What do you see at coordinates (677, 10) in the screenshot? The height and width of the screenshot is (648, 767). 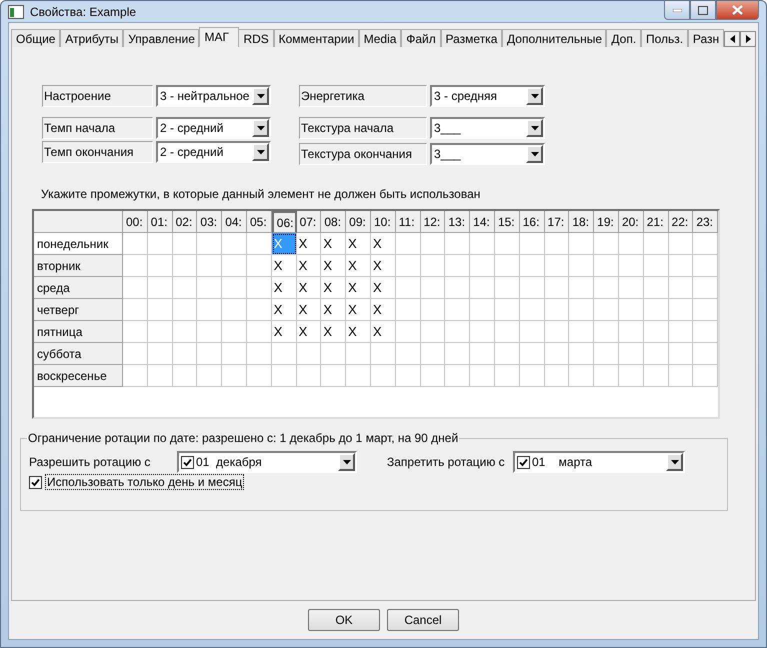 I see `minimize-button` at bounding box center [677, 10].